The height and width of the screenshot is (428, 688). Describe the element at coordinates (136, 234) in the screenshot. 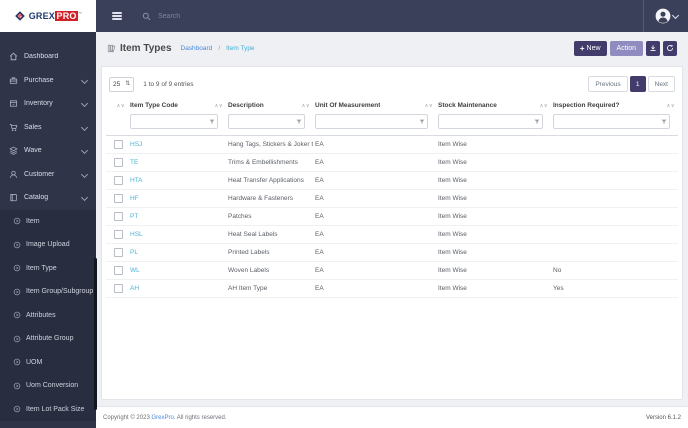

I see `item-type-code-link: HSL` at that location.